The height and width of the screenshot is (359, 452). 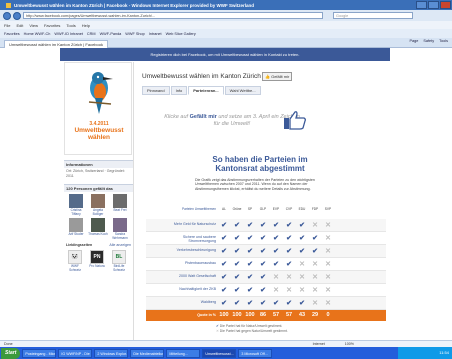 I want to click on menu-tools: Tools, so click(x=70, y=25).